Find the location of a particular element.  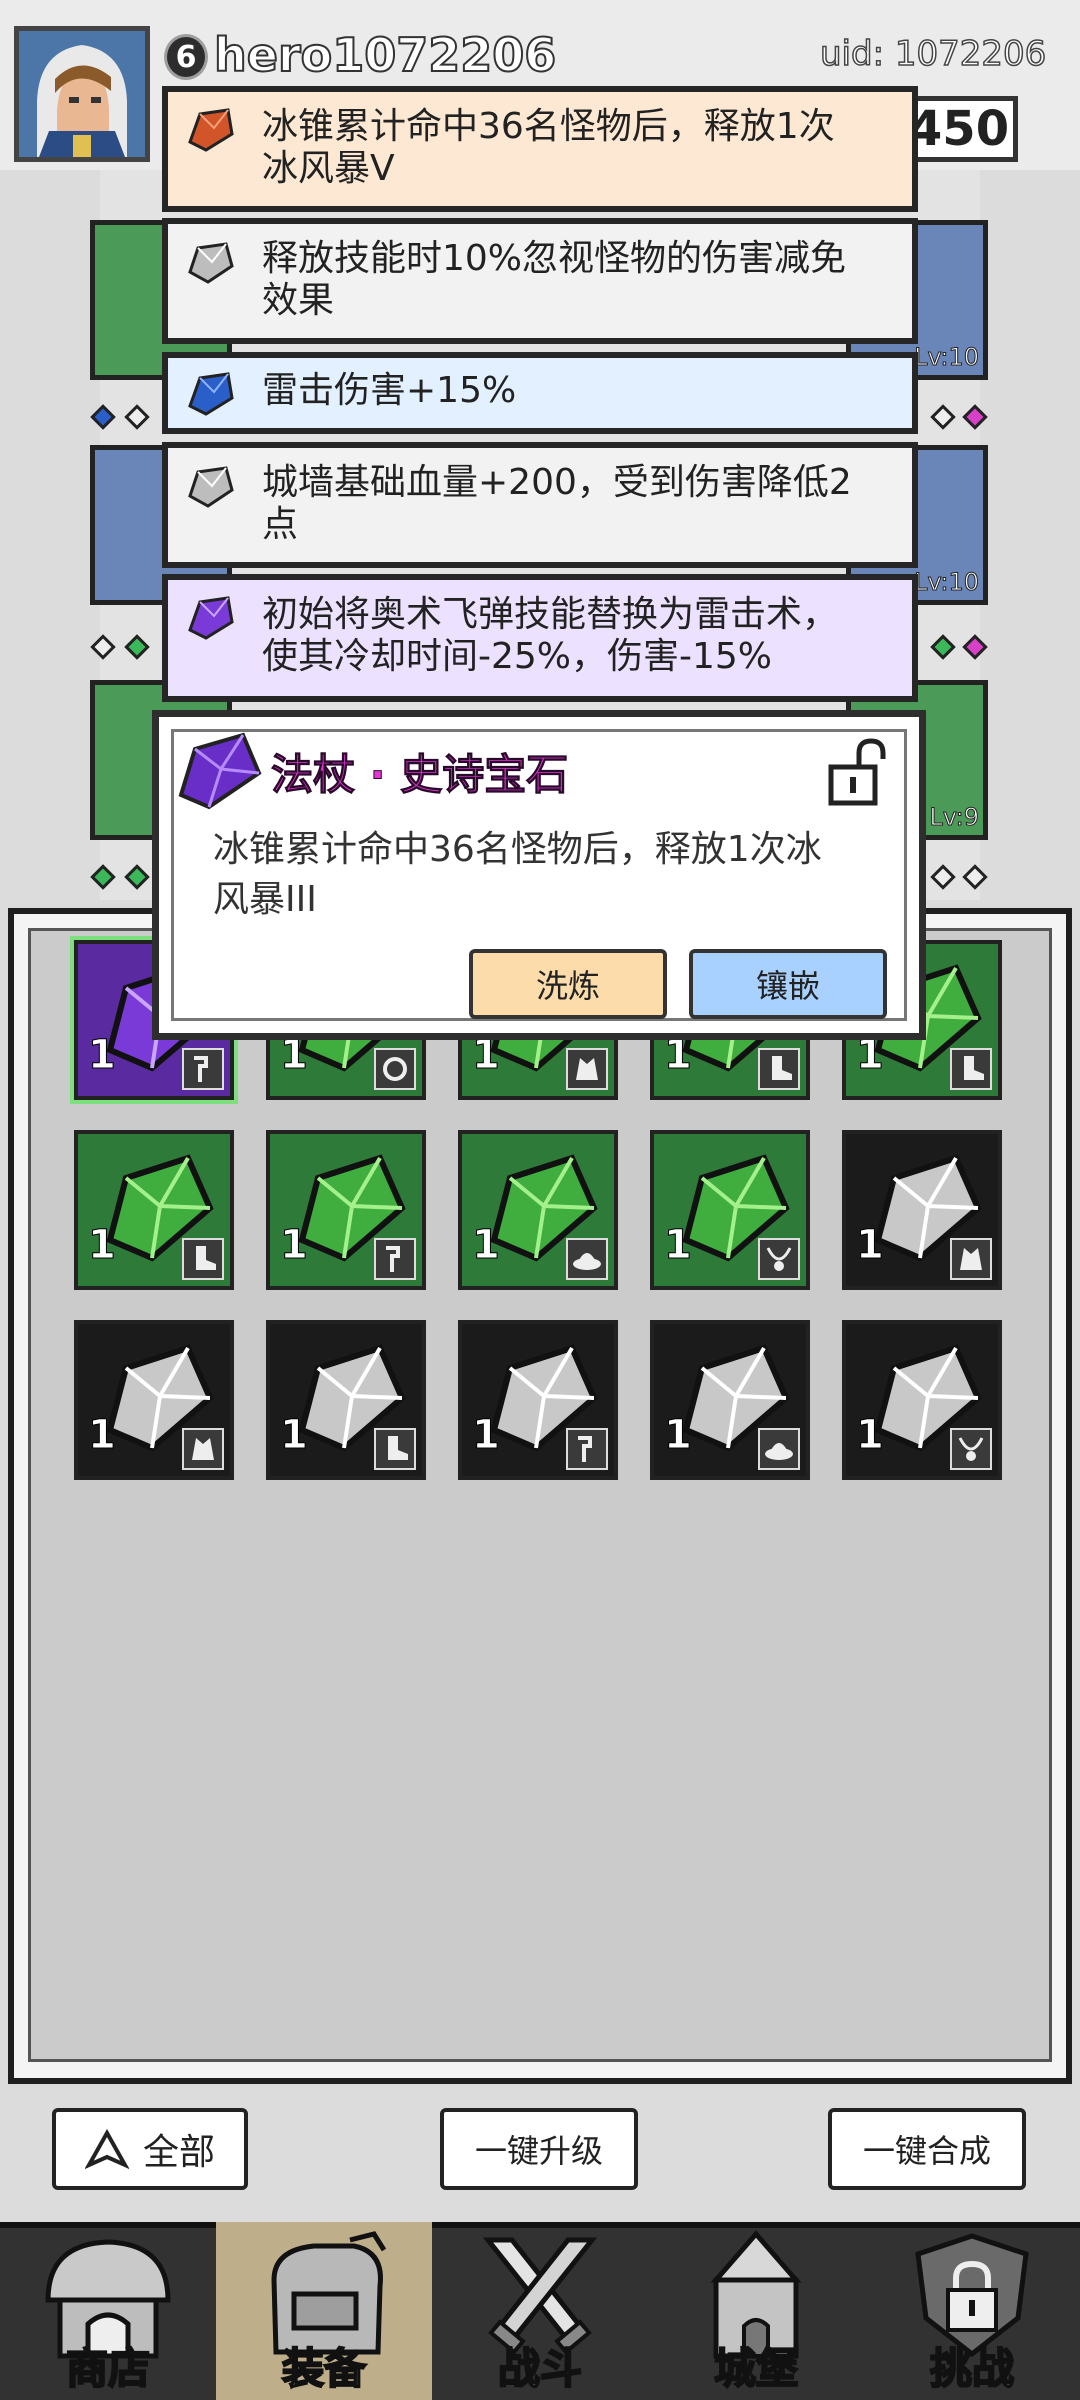

player-level-badge: 6 is located at coordinates (186, 57).